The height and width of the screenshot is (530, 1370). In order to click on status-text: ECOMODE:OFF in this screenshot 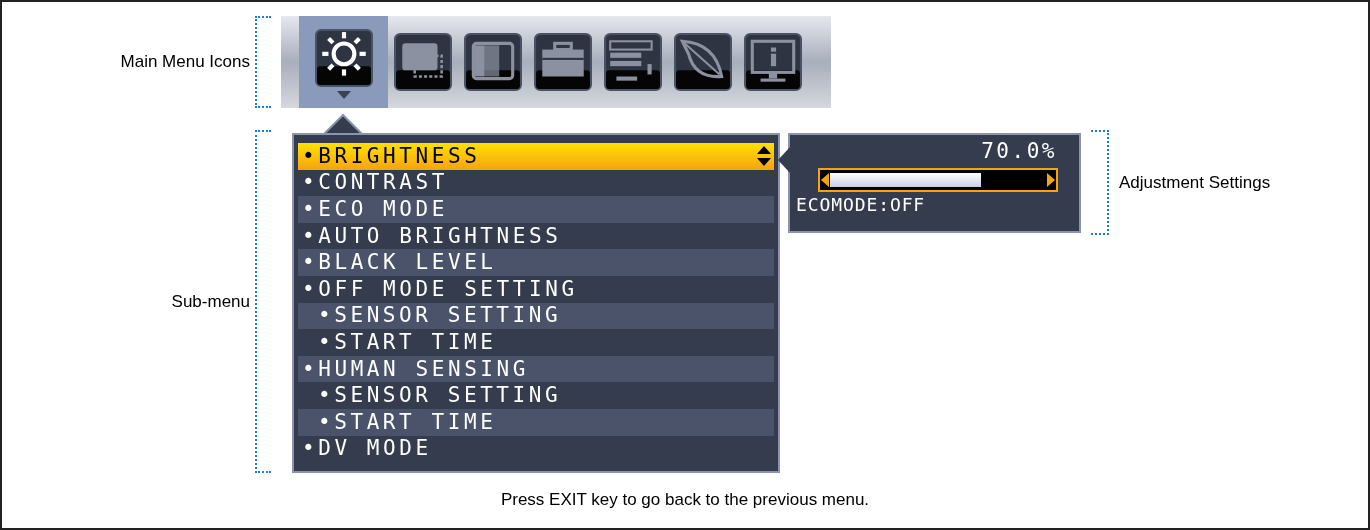, I will do `click(861, 205)`.